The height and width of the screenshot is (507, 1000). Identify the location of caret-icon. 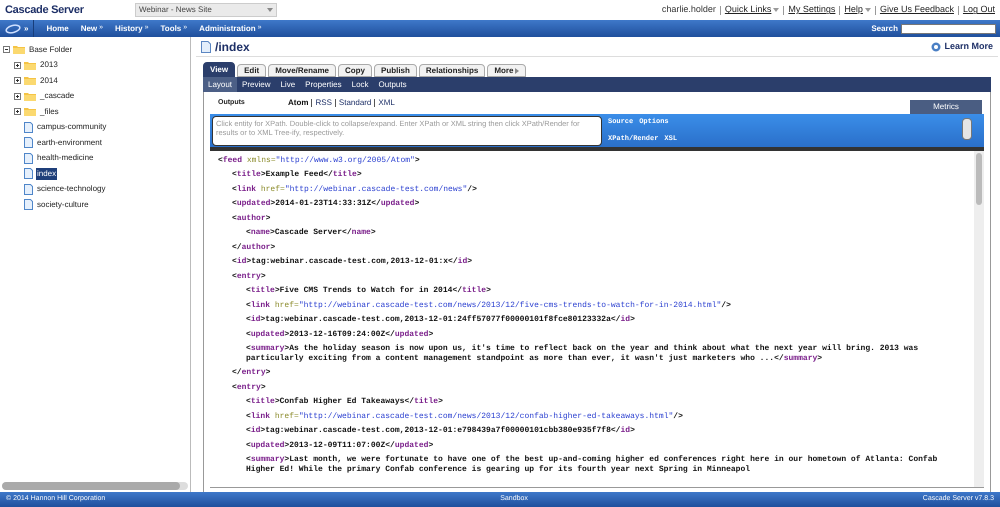
(517, 71).